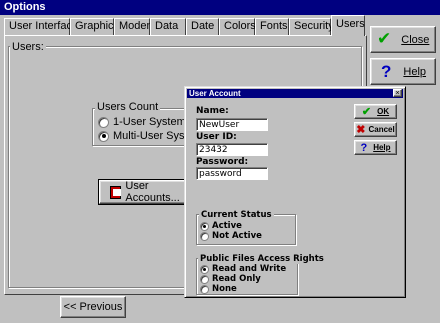  I want to click on close-label: Close, so click(415, 39).